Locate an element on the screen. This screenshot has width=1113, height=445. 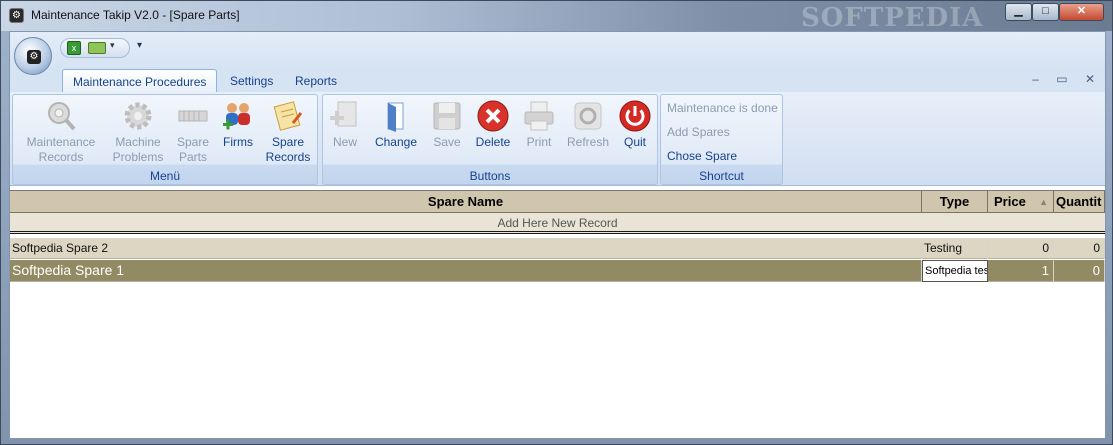
new-button: New is located at coordinates (345, 124).